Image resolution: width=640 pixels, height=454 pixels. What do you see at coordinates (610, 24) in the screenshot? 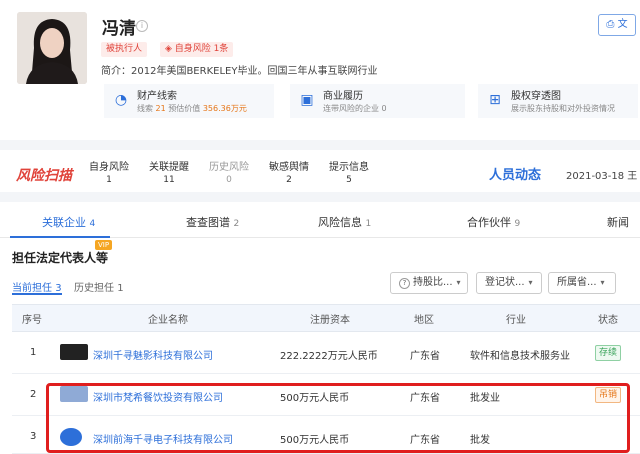
I see `document-icon: ⎙` at bounding box center [610, 24].